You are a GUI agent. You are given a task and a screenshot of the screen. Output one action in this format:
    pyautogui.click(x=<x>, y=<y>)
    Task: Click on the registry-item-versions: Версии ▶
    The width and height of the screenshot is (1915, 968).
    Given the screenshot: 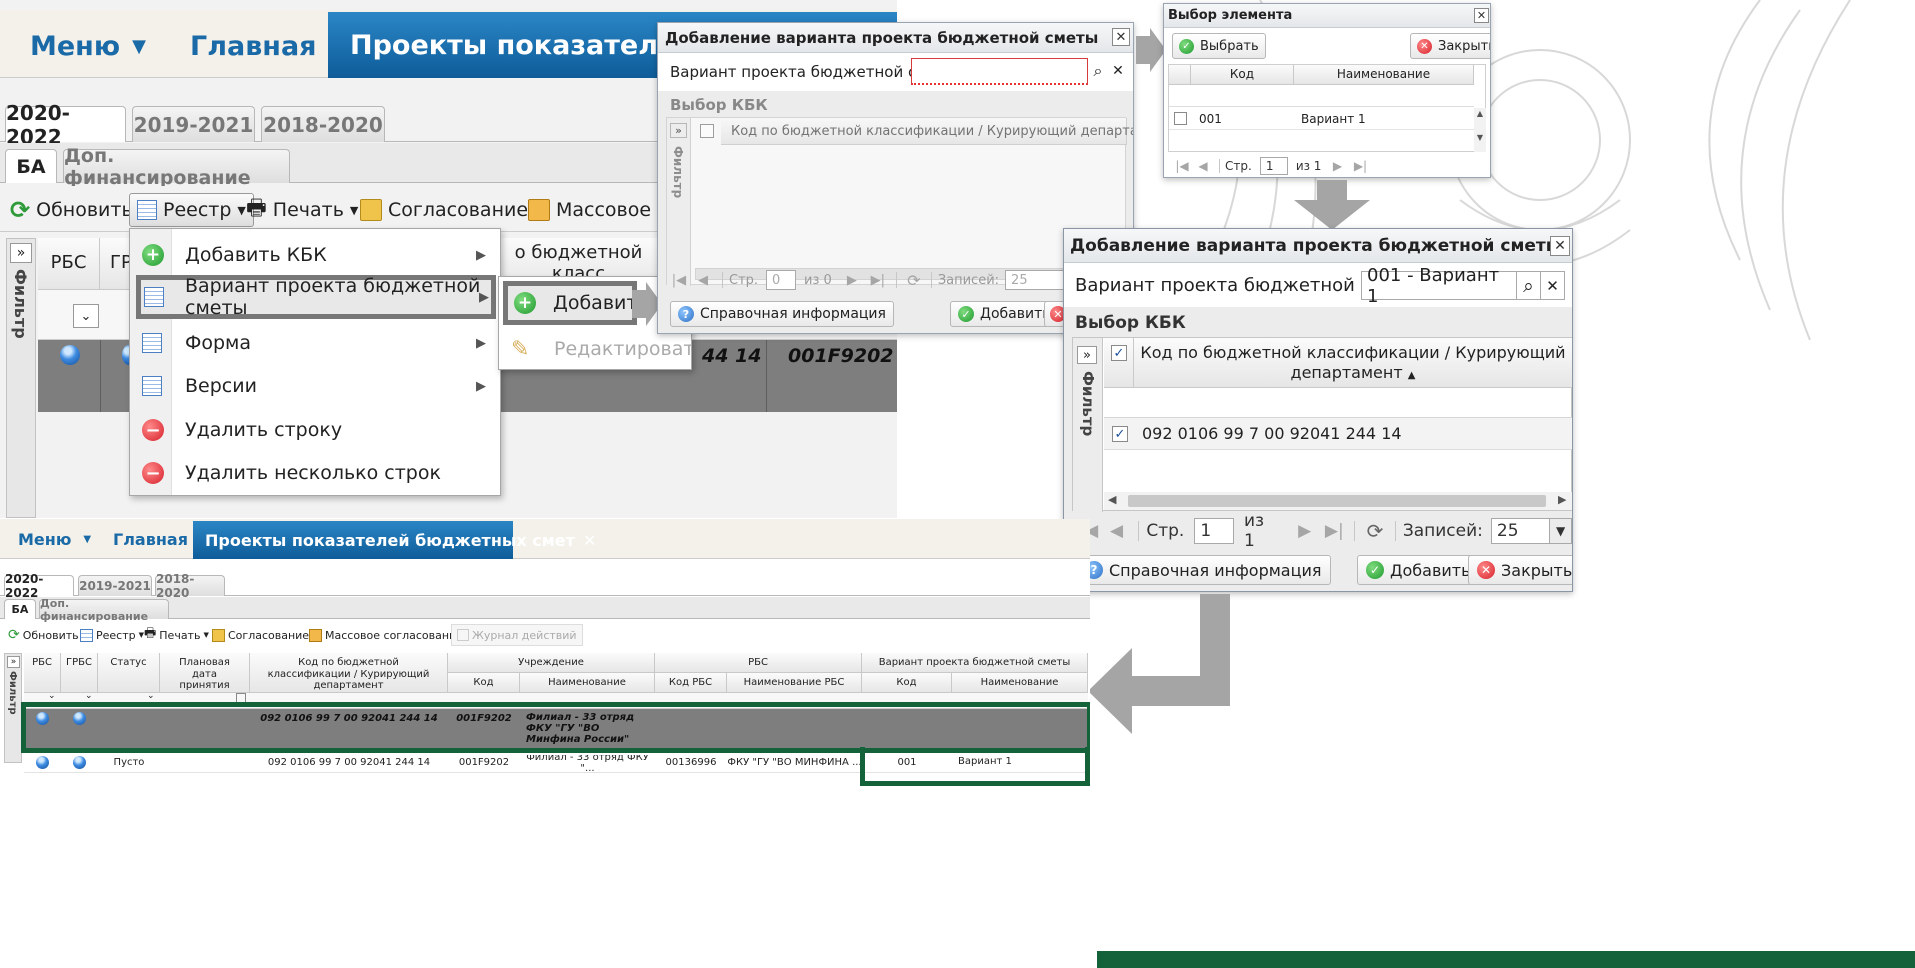 What is the action you would take?
    pyautogui.click(x=315, y=386)
    